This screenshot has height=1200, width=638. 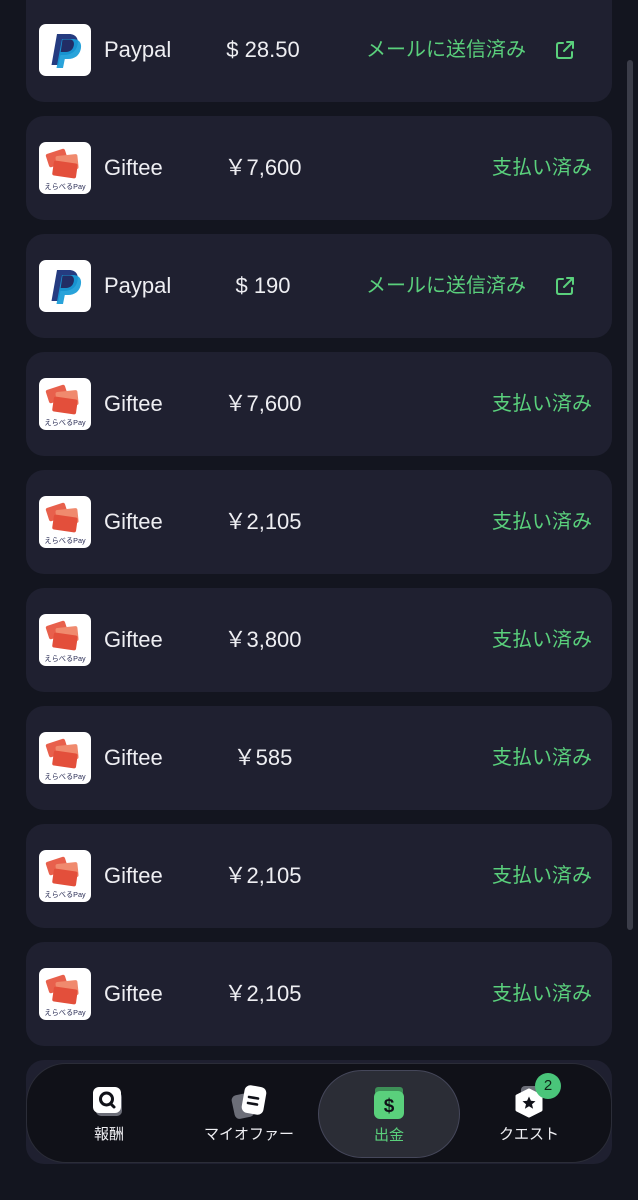 I want to click on wallet-dollar-icon: $, so click(x=389, y=1103).